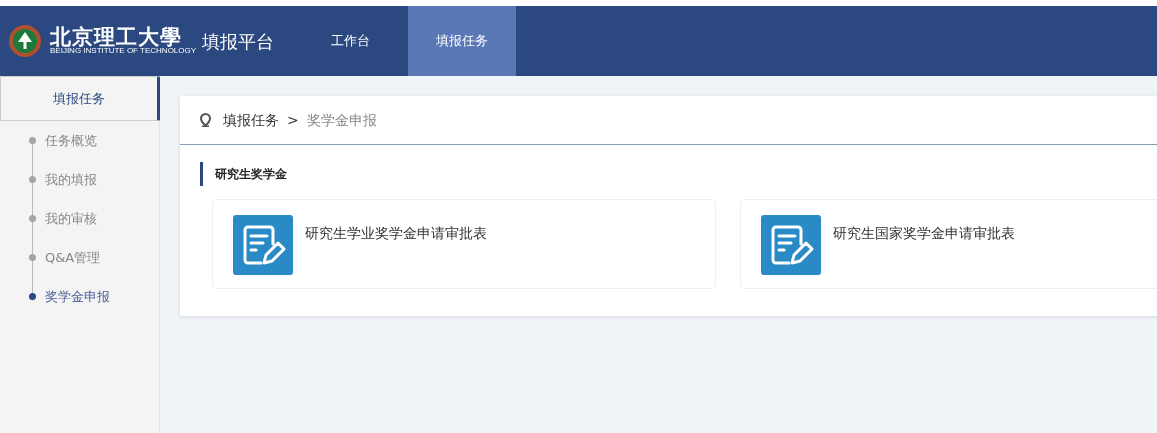  Describe the element at coordinates (238, 41) in the screenshot. I see `platform-title: 填报平台` at that location.